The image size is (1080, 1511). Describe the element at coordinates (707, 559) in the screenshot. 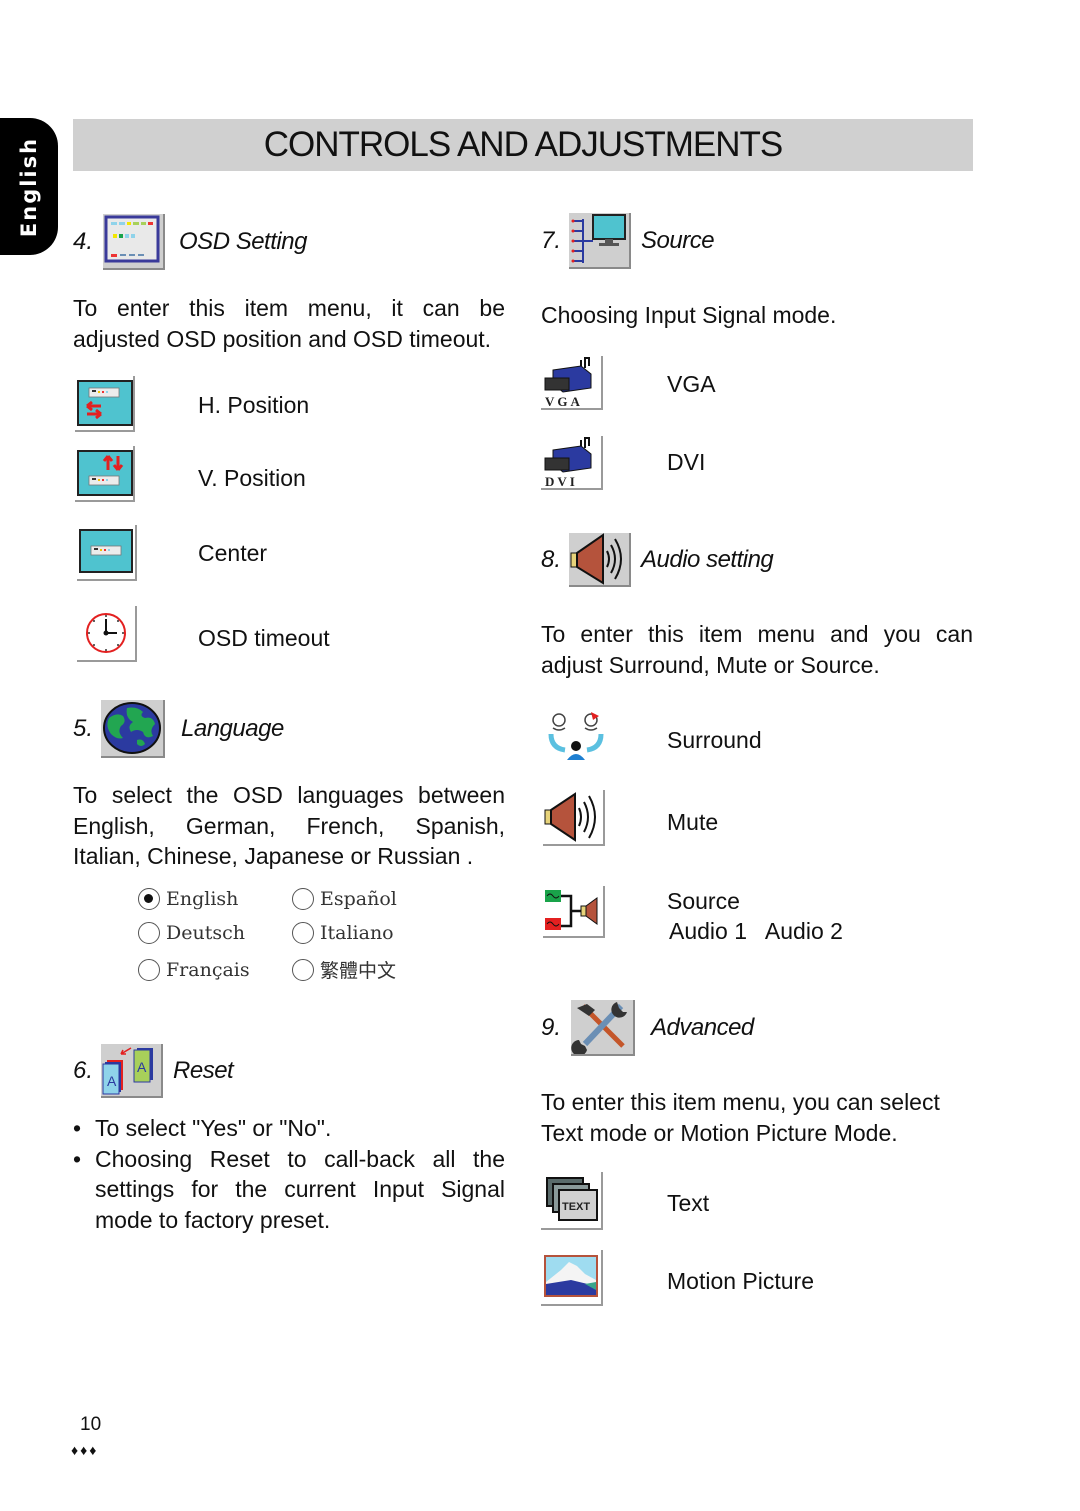

I see `section-title: Audio setting` at that location.